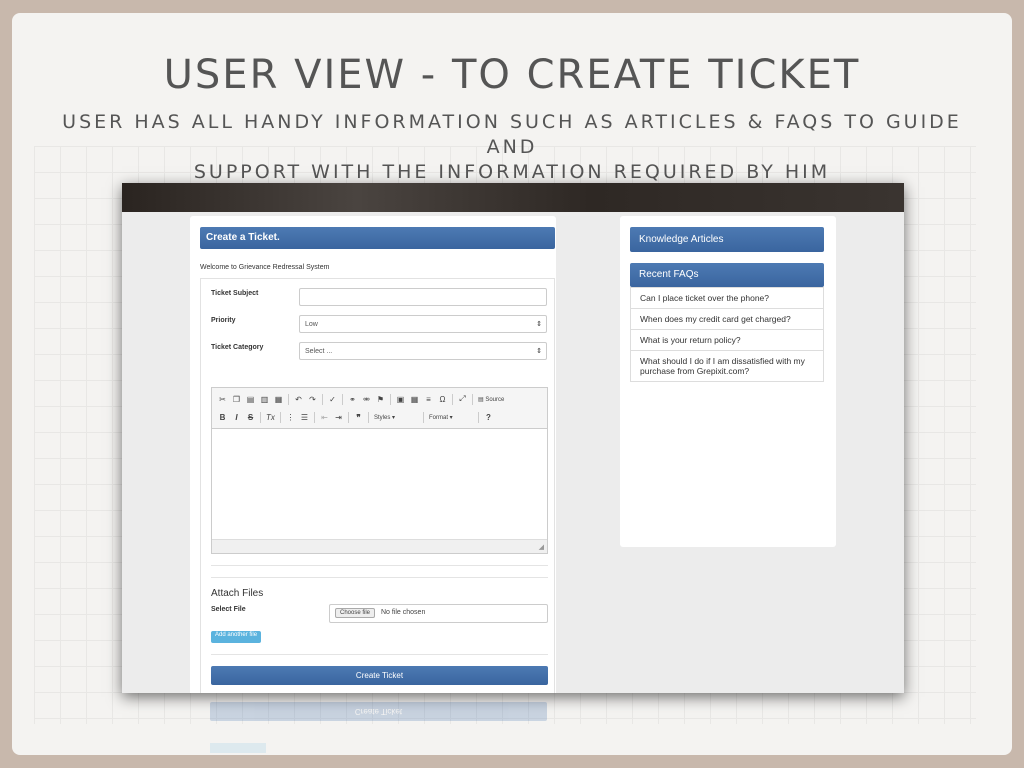  Describe the element at coordinates (355, 613) in the screenshot. I see `choose-file-button: Choose file` at that location.